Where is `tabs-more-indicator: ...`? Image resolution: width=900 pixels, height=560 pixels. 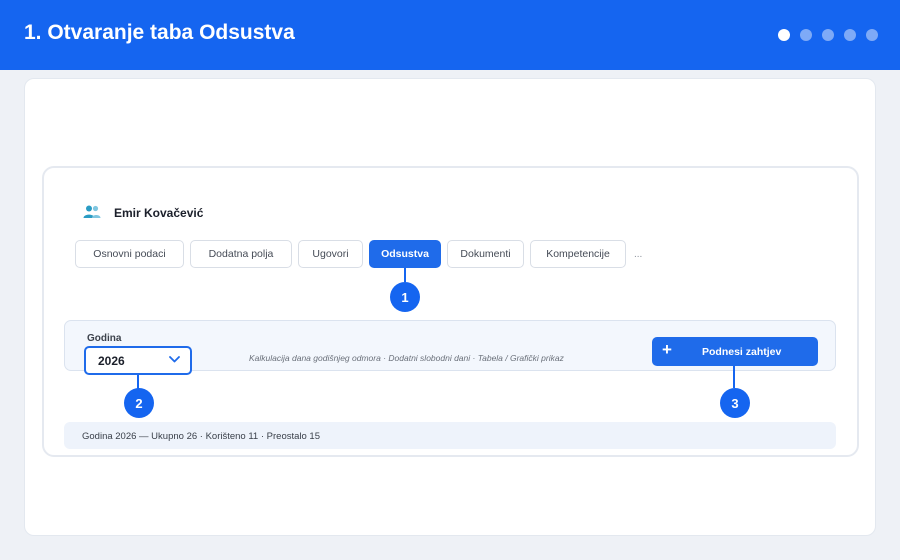 tabs-more-indicator: ... is located at coordinates (638, 254).